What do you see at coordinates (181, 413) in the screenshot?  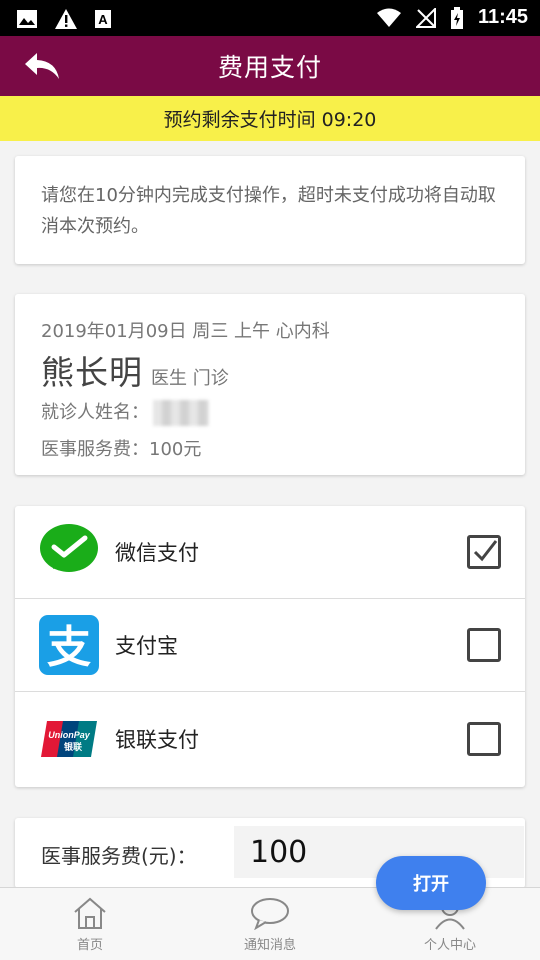 I see `patient-name-redacted` at bounding box center [181, 413].